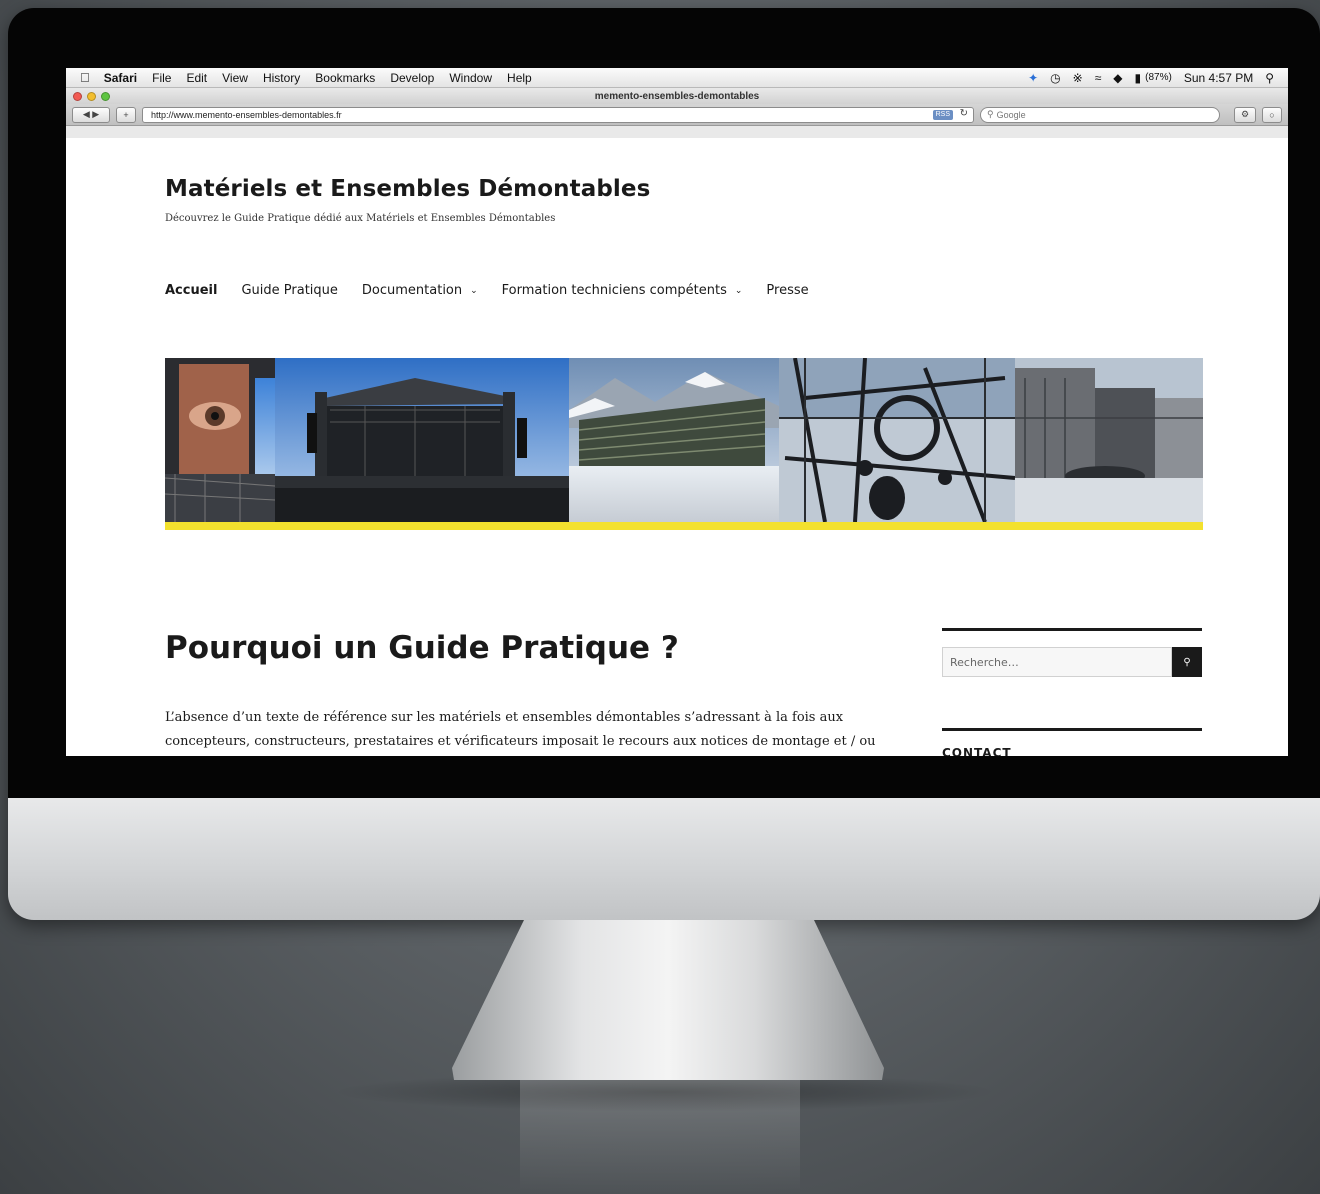 The width and height of the screenshot is (1320, 1194). I want to click on header-banner-image, so click(684, 445).